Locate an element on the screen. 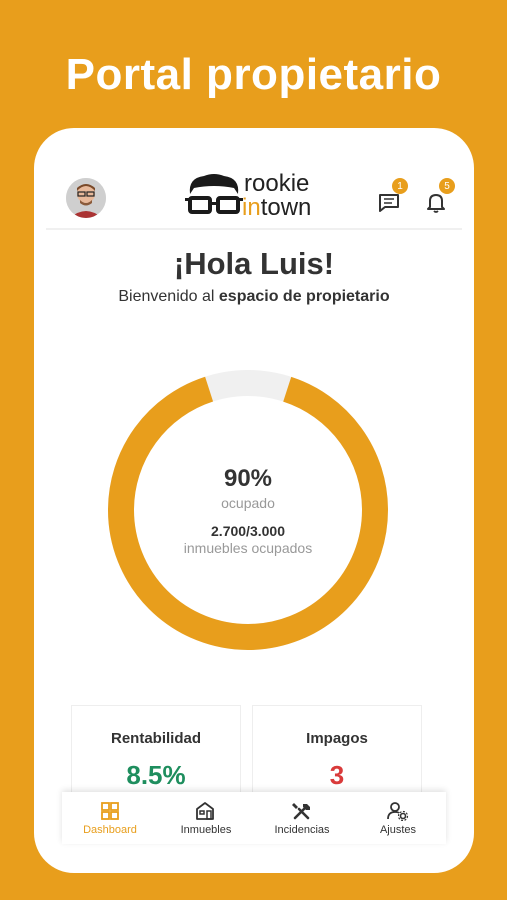 This screenshot has width=507, height=900. bottom-tab-bar: Dashboard Inmuebles Incidencias Ajustes is located at coordinates (254, 818).